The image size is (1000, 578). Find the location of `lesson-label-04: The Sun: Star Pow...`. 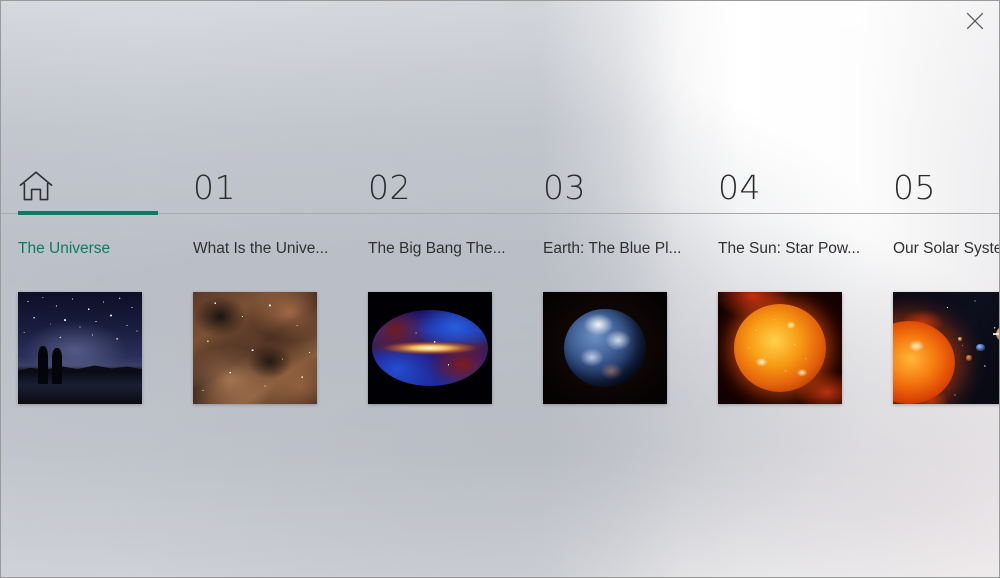

lesson-label-04: The Sun: Star Pow... is located at coordinates (788, 253).